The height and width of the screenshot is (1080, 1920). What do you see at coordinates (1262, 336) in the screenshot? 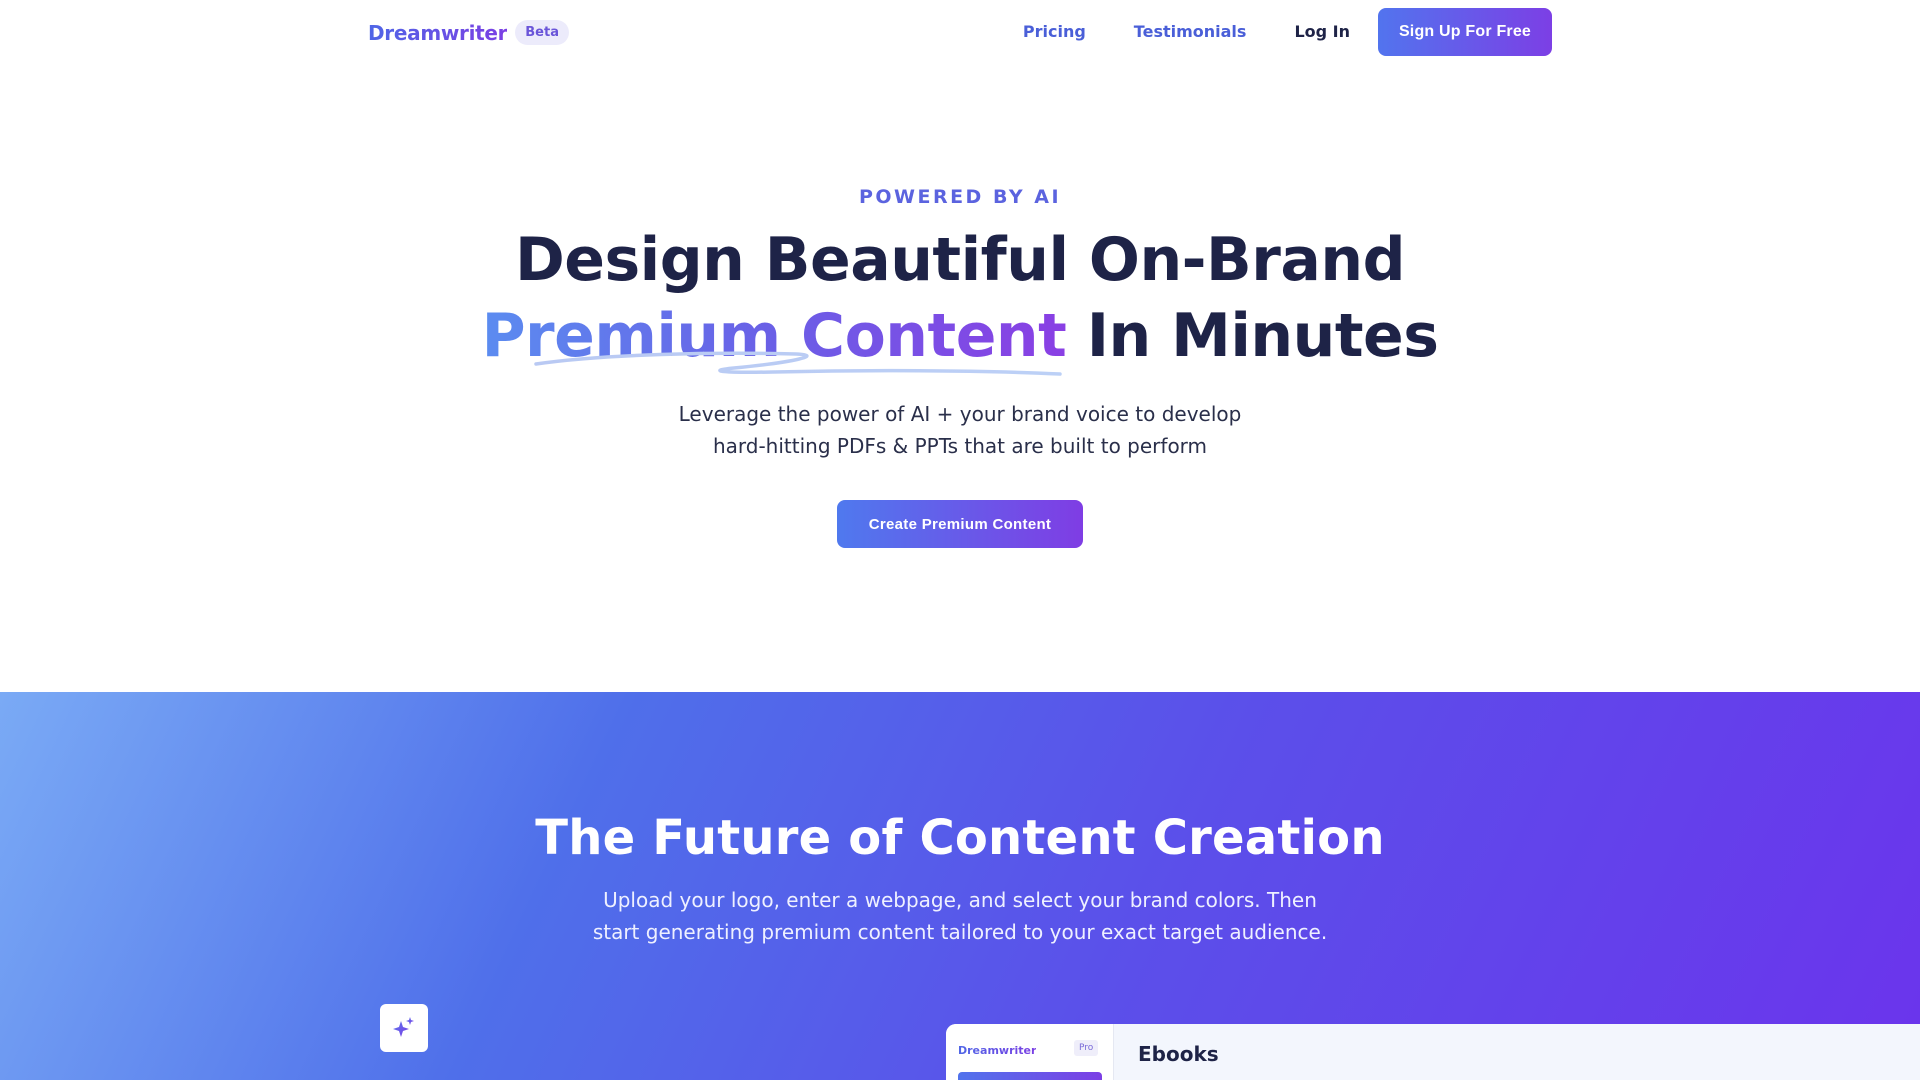
I see `hero-title-rest: In Minutes` at bounding box center [1262, 336].